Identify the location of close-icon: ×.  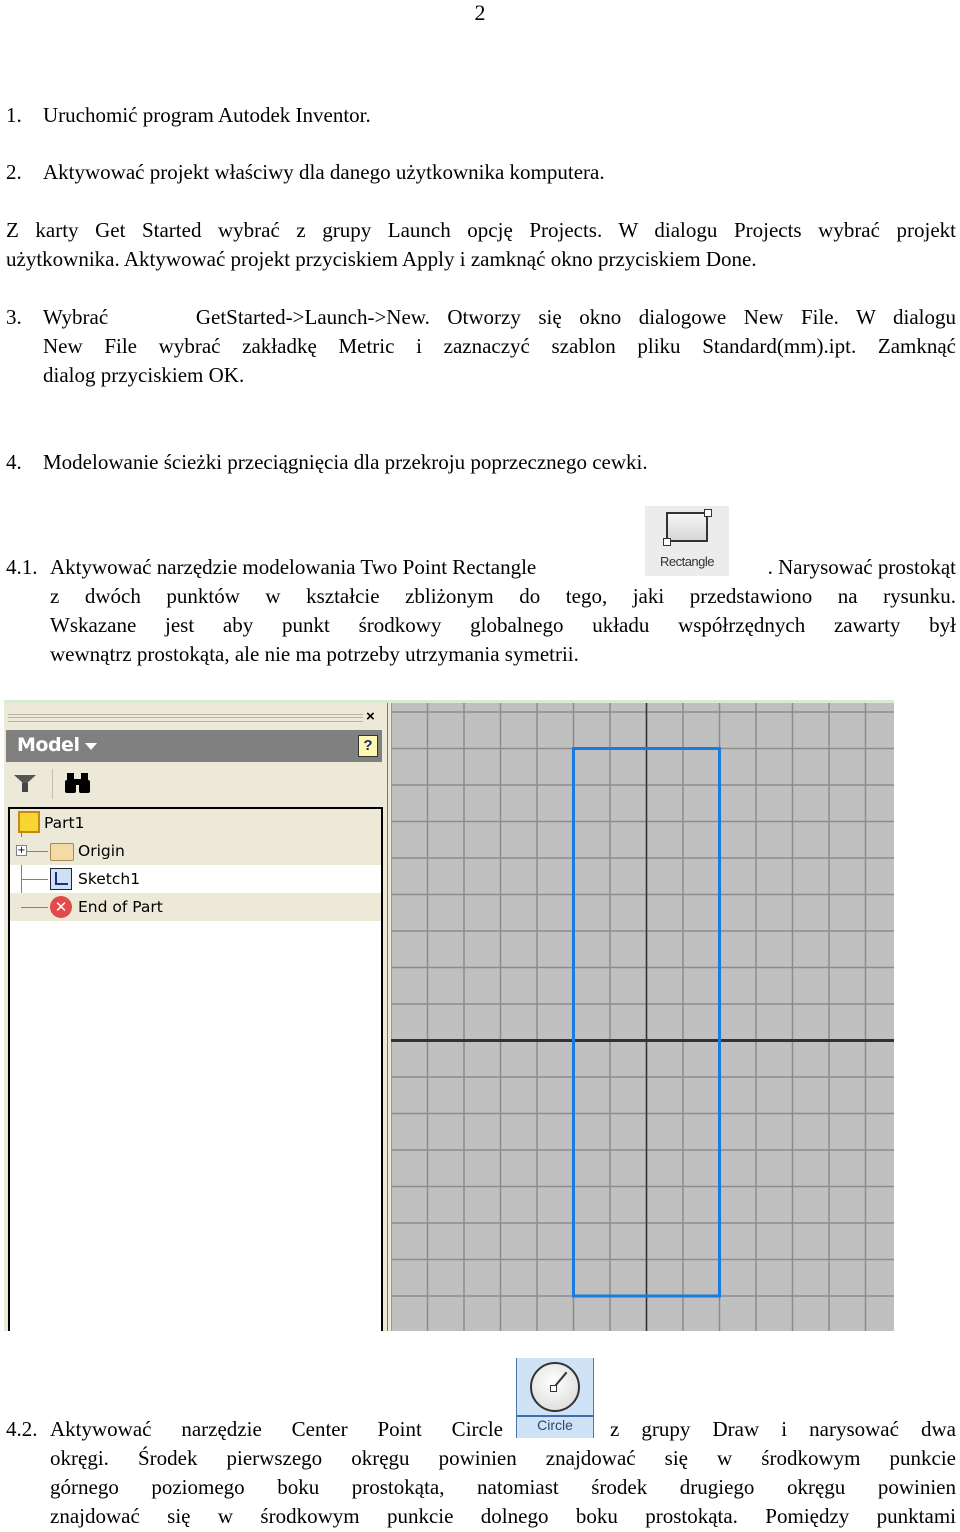
(370, 716).